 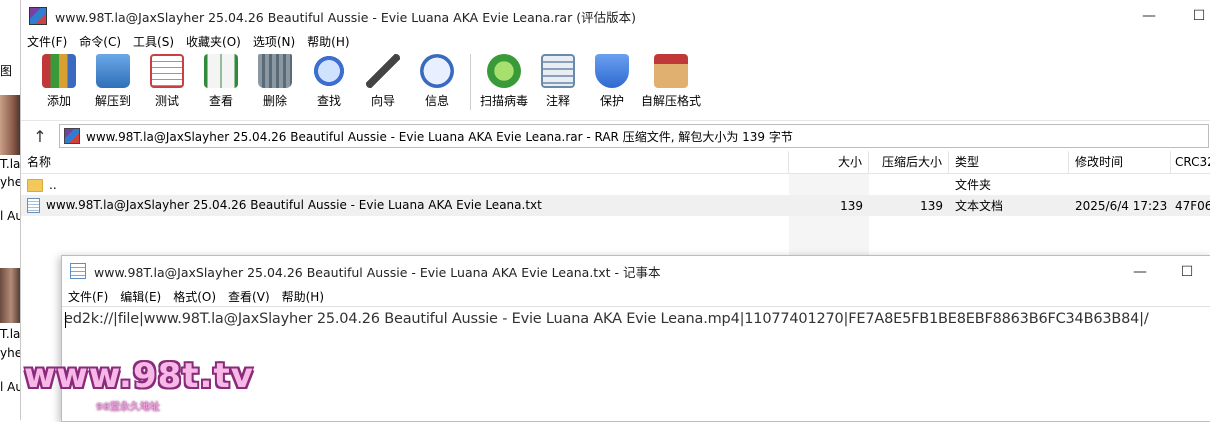 What do you see at coordinates (274, 41) in the screenshot?
I see `menu-options: 选项(N)` at bounding box center [274, 41].